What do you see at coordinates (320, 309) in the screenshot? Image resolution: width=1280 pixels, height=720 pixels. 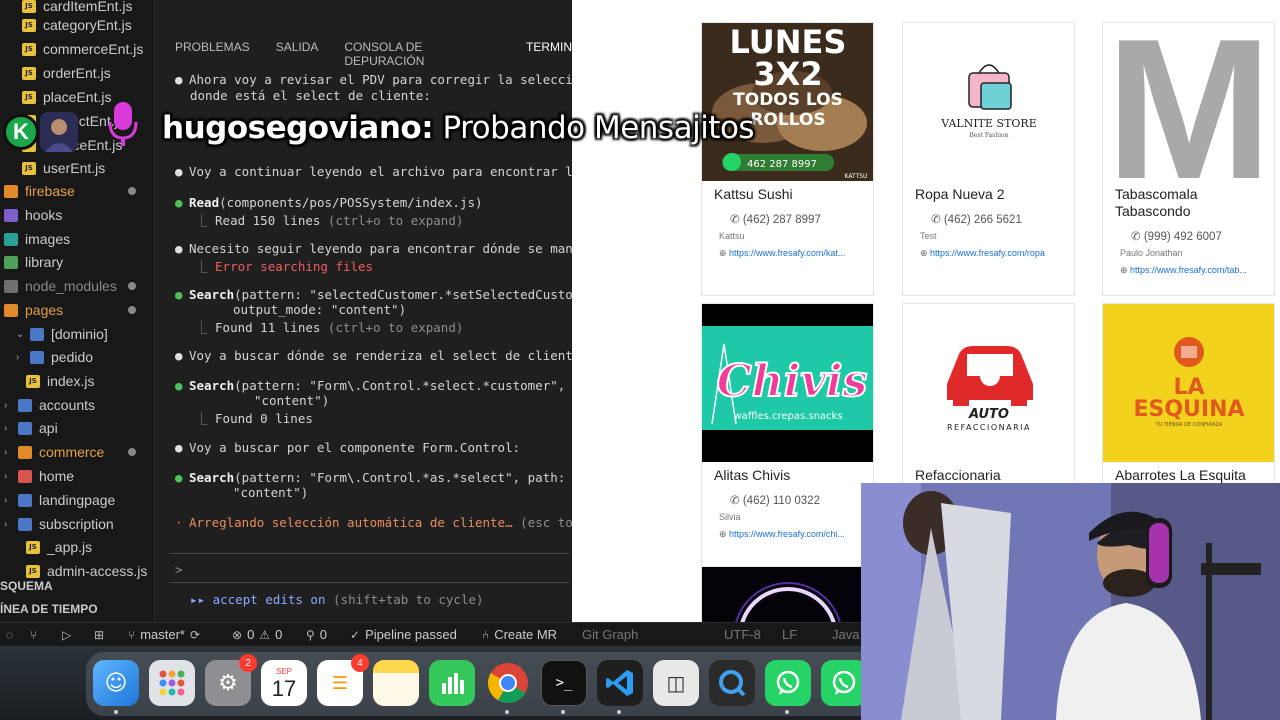 I see `terminal-line: output_mode: "content")` at bounding box center [320, 309].